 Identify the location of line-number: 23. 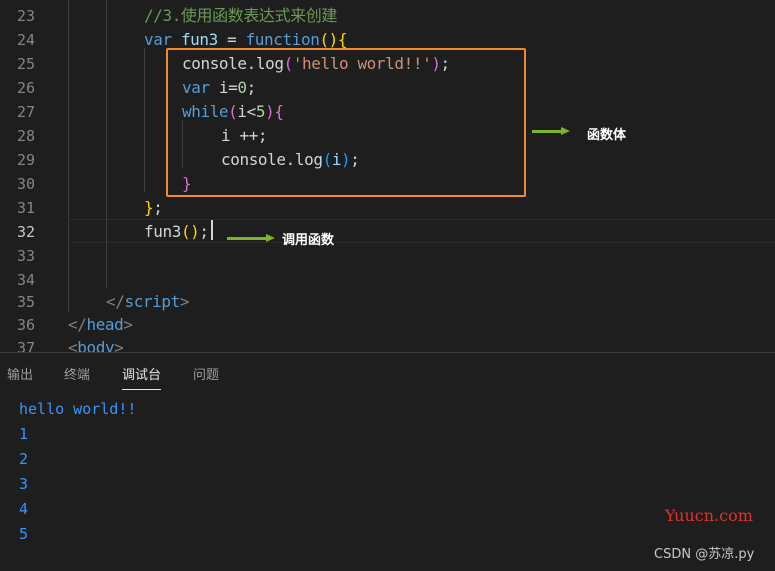
(25, 16).